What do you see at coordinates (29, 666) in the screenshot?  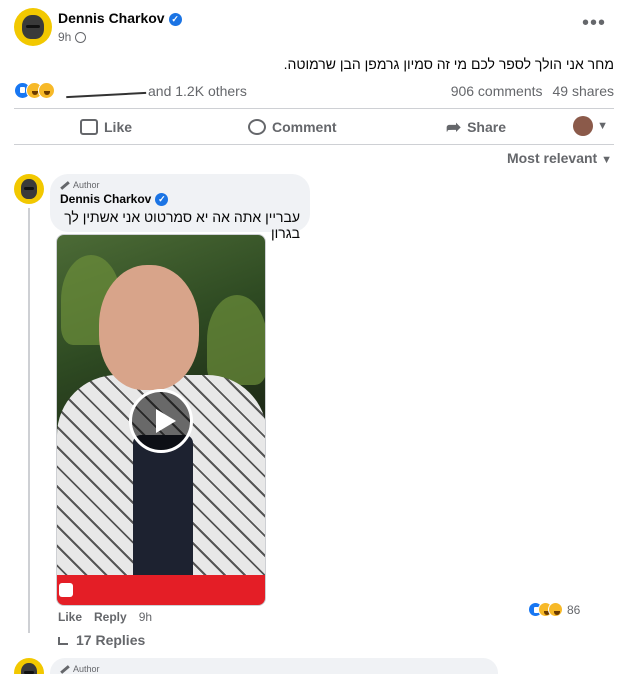 I see `next-comment-avatar` at bounding box center [29, 666].